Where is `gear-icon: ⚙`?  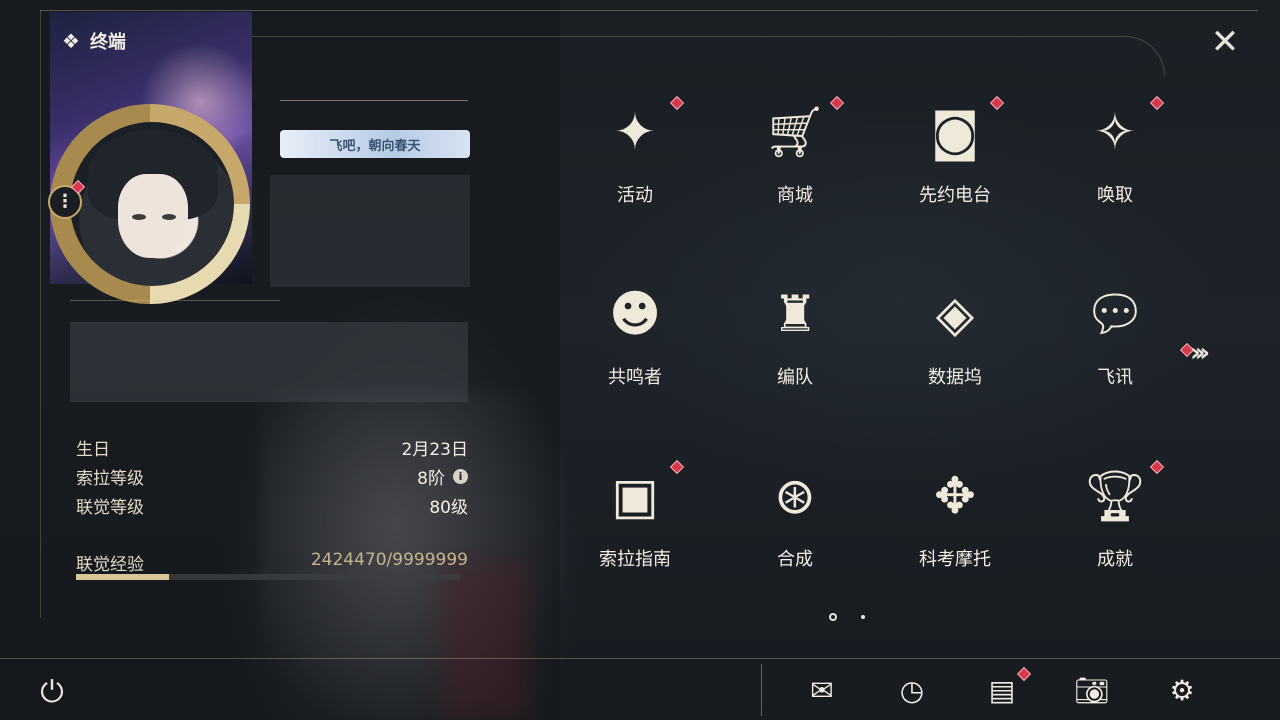
gear-icon: ⚙ is located at coordinates (1182, 690).